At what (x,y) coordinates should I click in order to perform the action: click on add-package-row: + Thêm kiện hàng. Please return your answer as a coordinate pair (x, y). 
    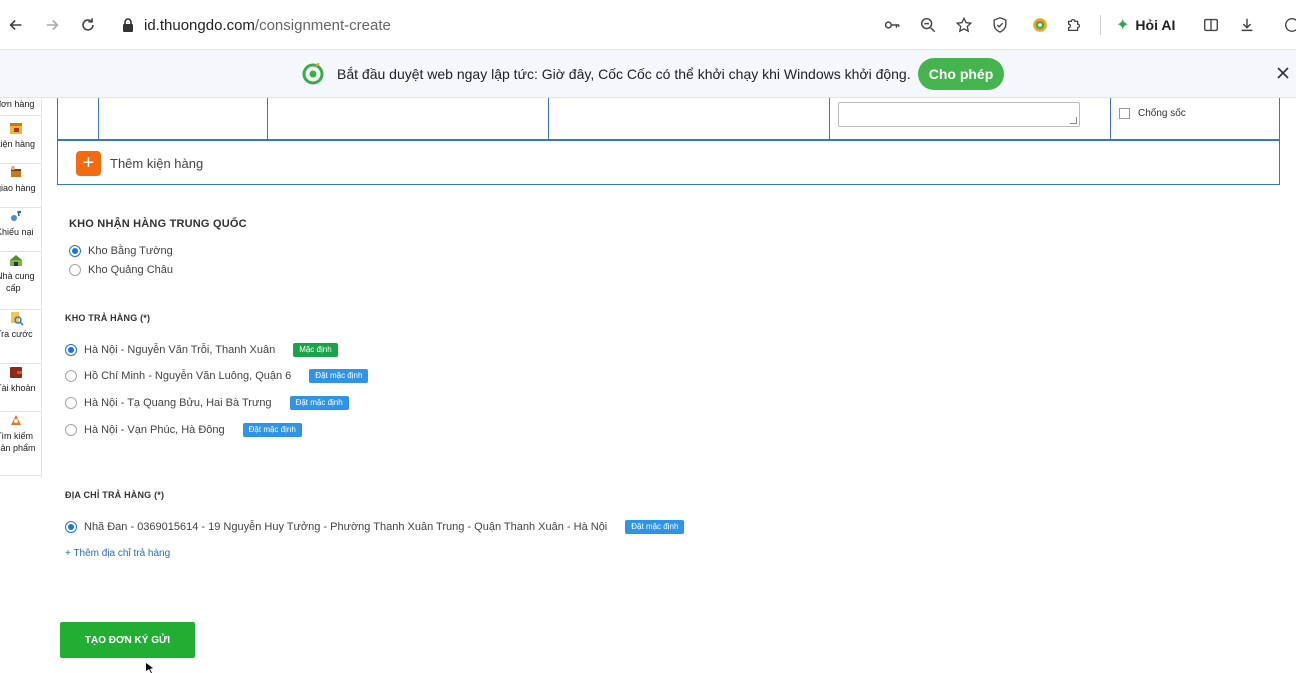
    Looking at the image, I should click on (668, 162).